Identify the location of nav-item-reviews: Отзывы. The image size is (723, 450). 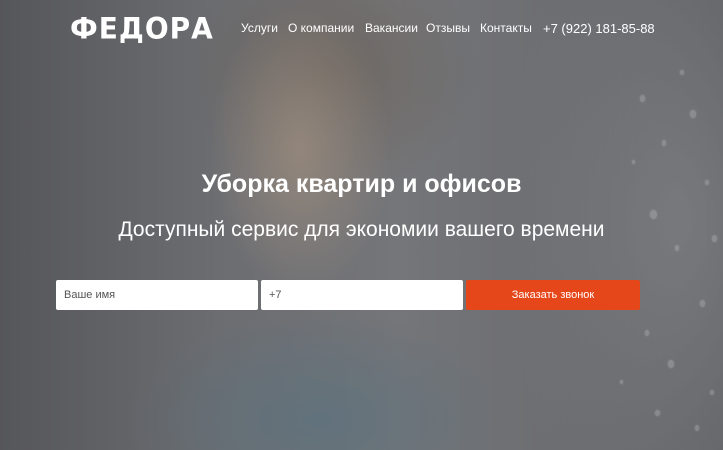
(448, 28).